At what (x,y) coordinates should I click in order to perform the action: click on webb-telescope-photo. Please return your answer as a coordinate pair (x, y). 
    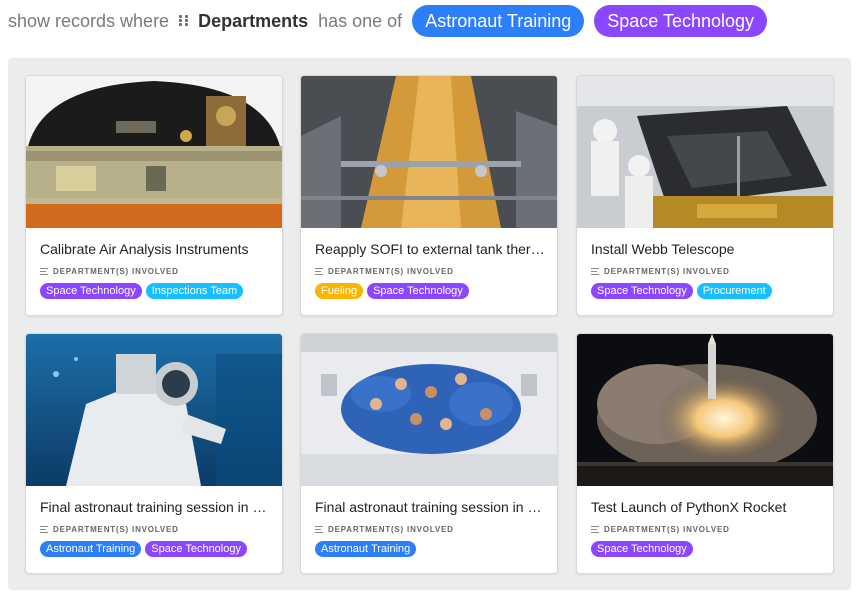
    Looking at the image, I should click on (705, 152).